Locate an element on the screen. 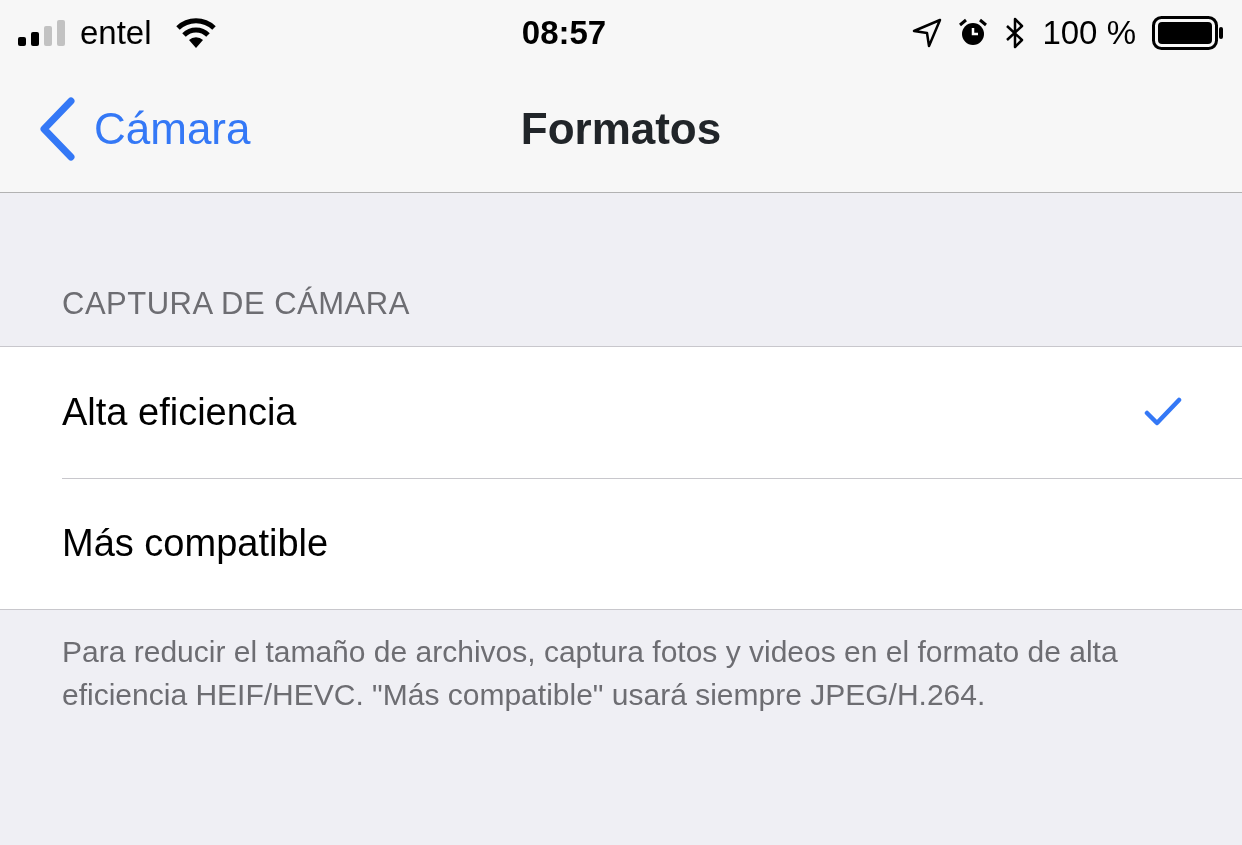  carrier-name: entel is located at coordinates (116, 33).